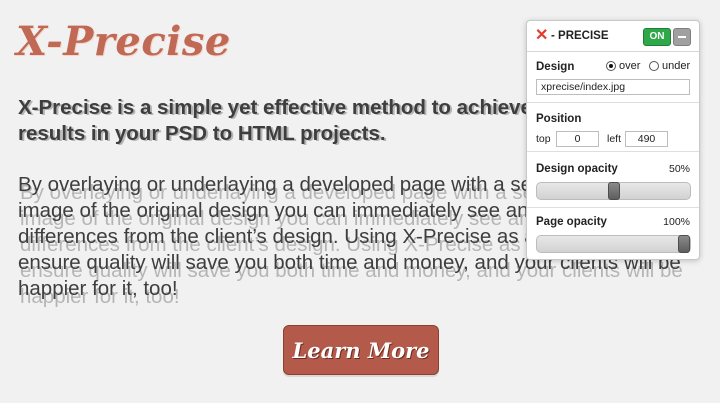  I want to click on radio-under-indicator, so click(654, 66).